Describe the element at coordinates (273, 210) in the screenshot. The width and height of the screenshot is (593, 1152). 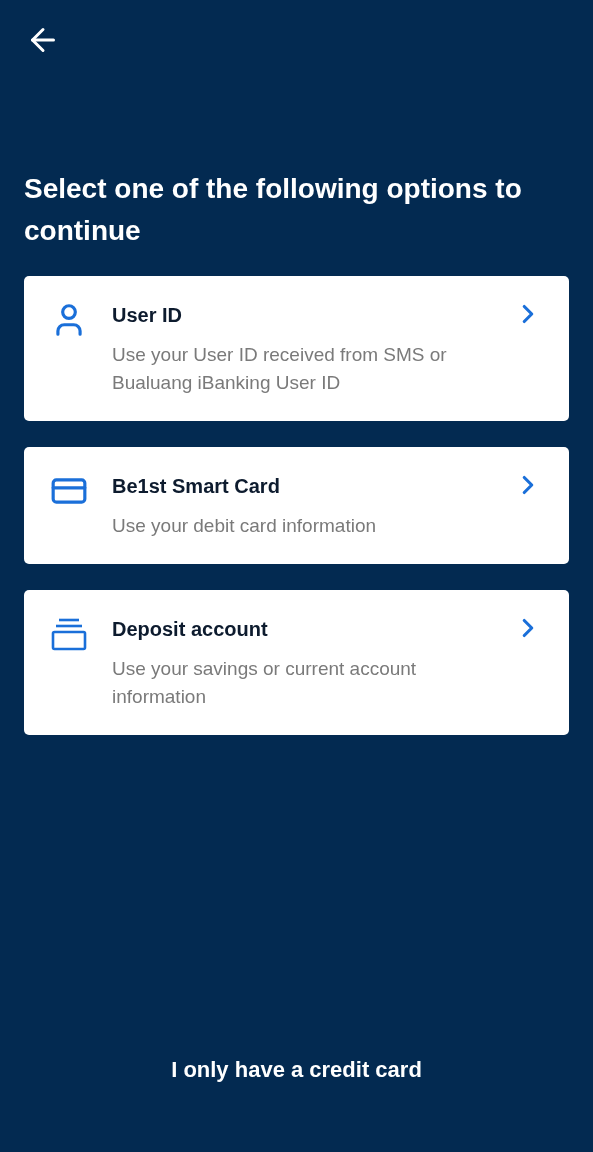
I see `page-title: Select one of the following options to continue` at that location.